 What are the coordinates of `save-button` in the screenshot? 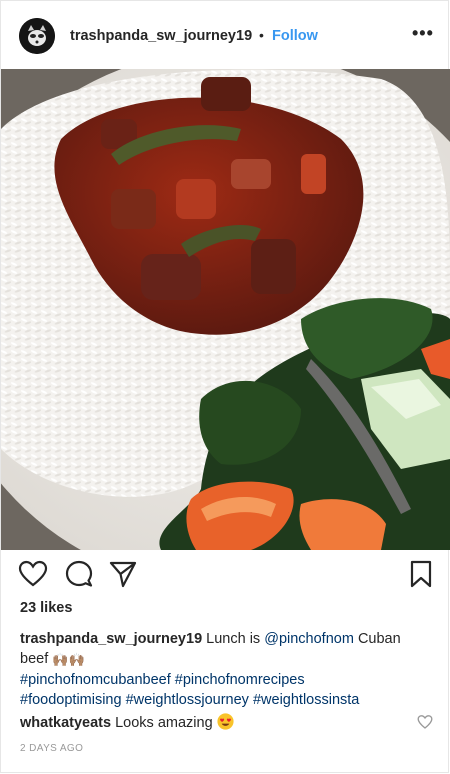 It's located at (421, 574).